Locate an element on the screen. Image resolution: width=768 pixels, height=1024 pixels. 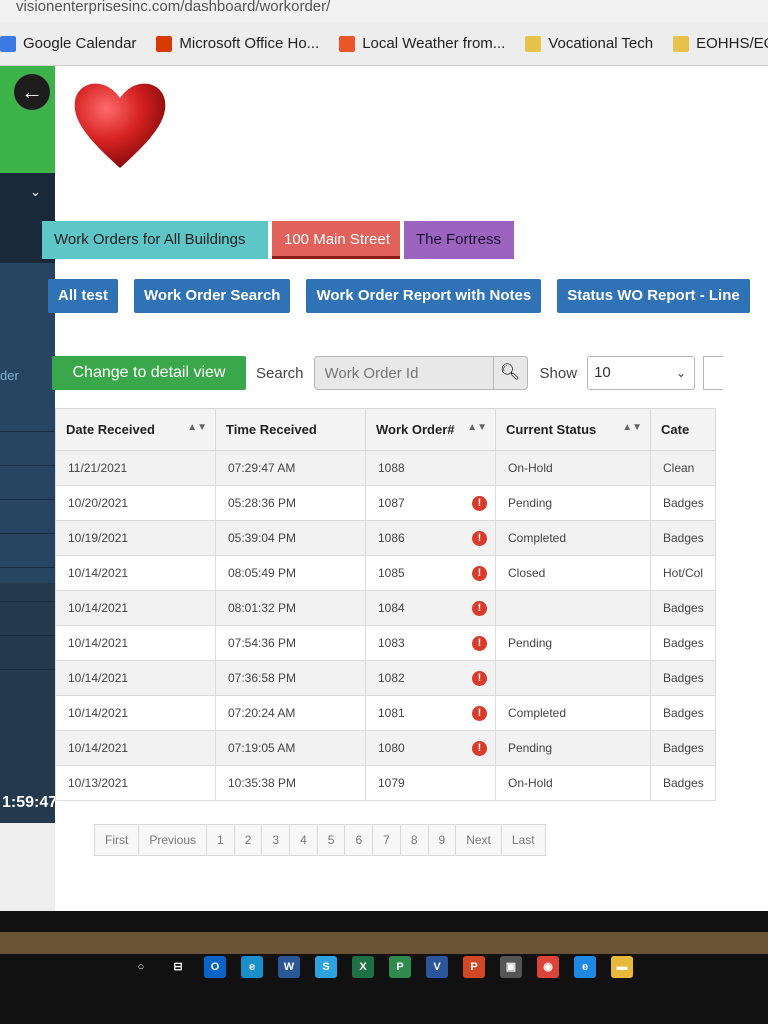
word-icon: W is located at coordinates (289, 967).